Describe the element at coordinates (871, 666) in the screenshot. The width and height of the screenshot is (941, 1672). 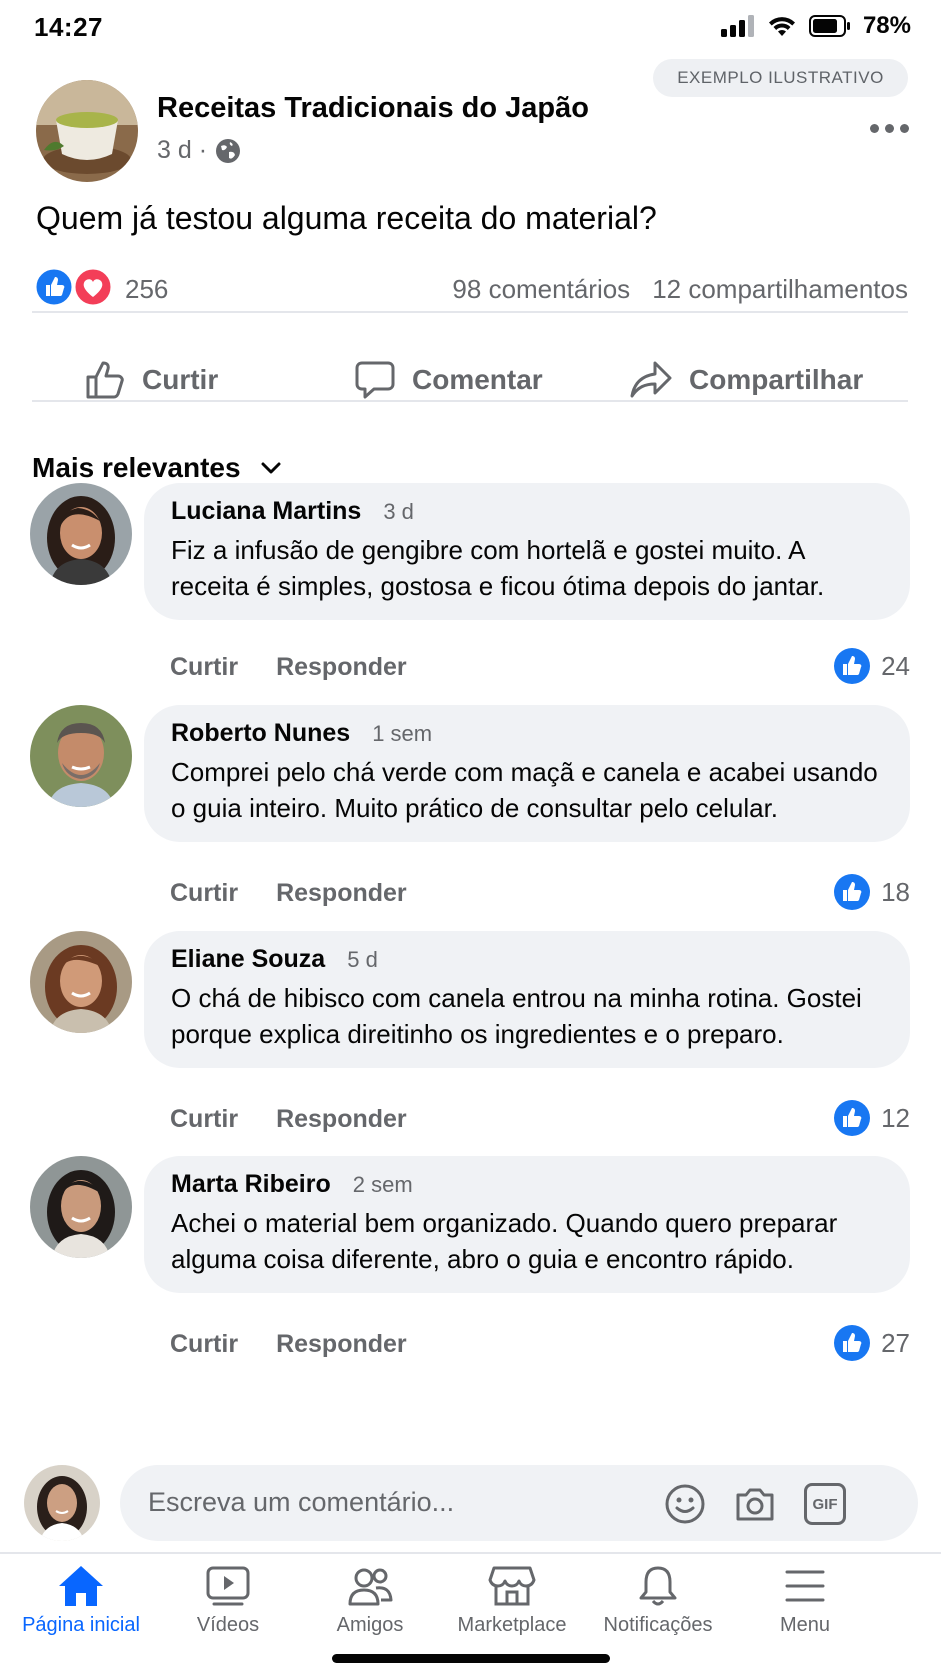
I see `comment-like-count: 24` at that location.